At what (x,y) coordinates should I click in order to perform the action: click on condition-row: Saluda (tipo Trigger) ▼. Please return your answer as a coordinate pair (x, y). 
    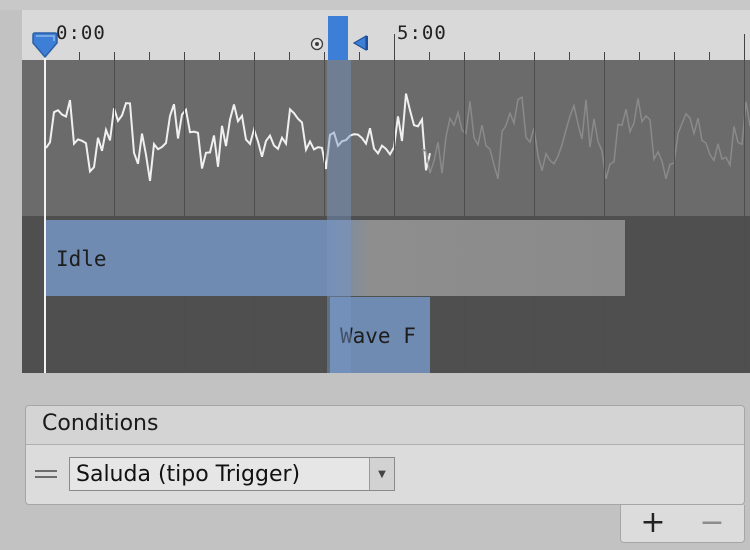
    Looking at the image, I should click on (385, 475).